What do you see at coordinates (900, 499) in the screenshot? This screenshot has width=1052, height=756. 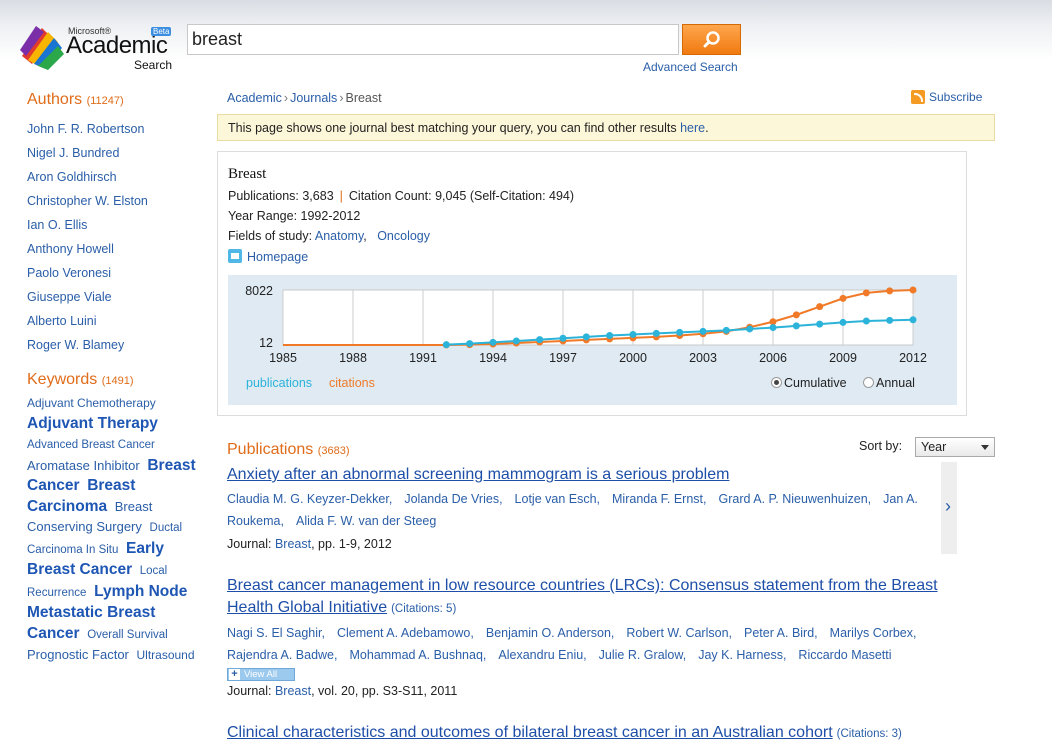 I see `author-link: Jan A.` at bounding box center [900, 499].